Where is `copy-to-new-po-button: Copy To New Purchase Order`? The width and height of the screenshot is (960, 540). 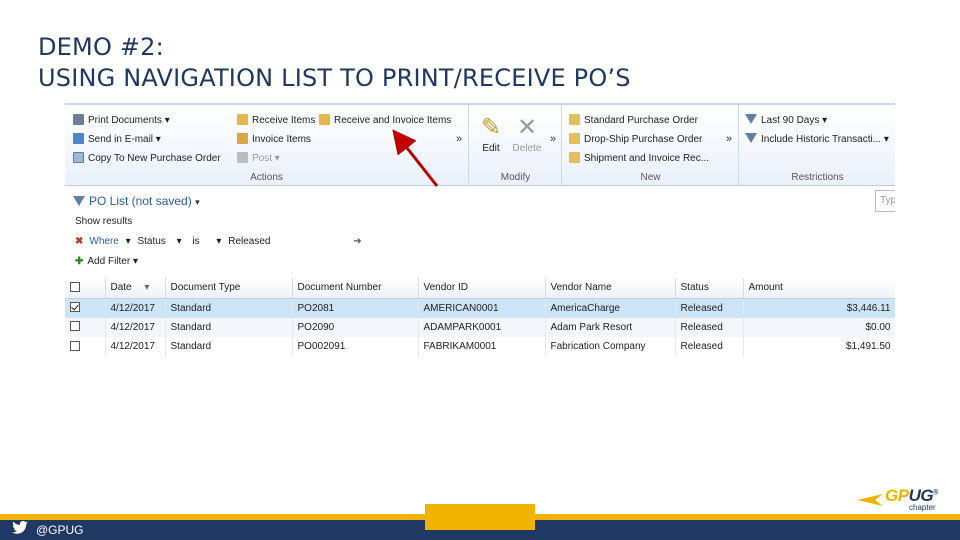
copy-to-new-po-button: Copy To New Purchase Order is located at coordinates (147, 158).